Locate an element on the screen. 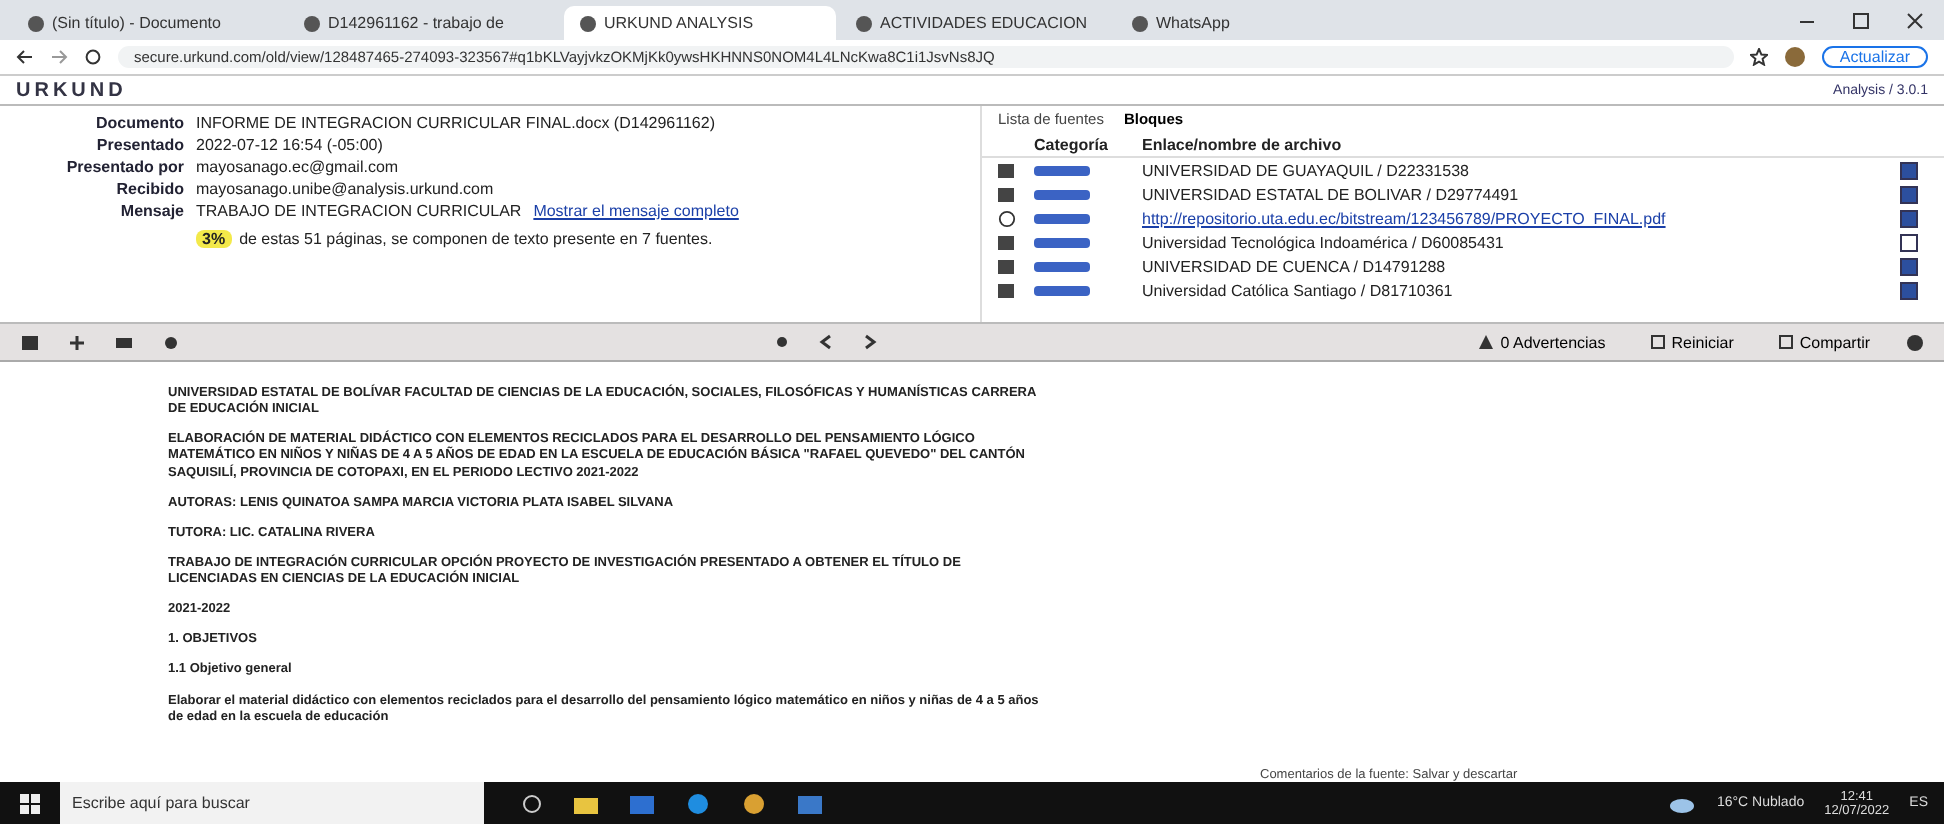  dot-icon is located at coordinates (781, 342).